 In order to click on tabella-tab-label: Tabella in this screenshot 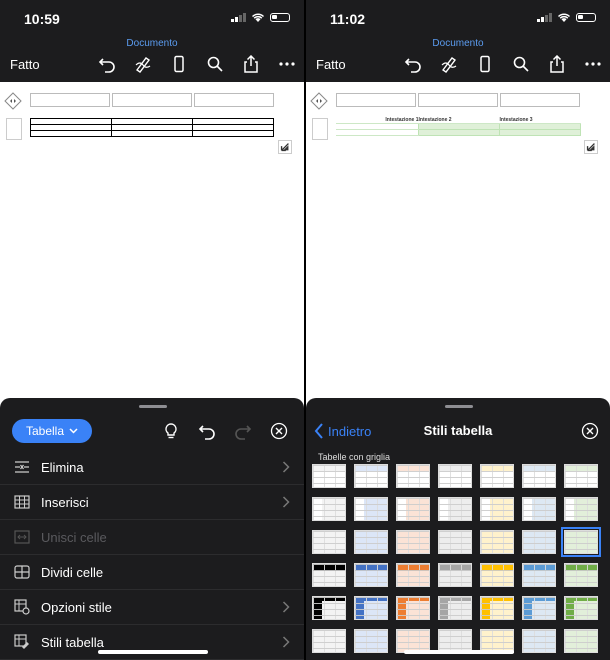, I will do `click(45, 431)`.